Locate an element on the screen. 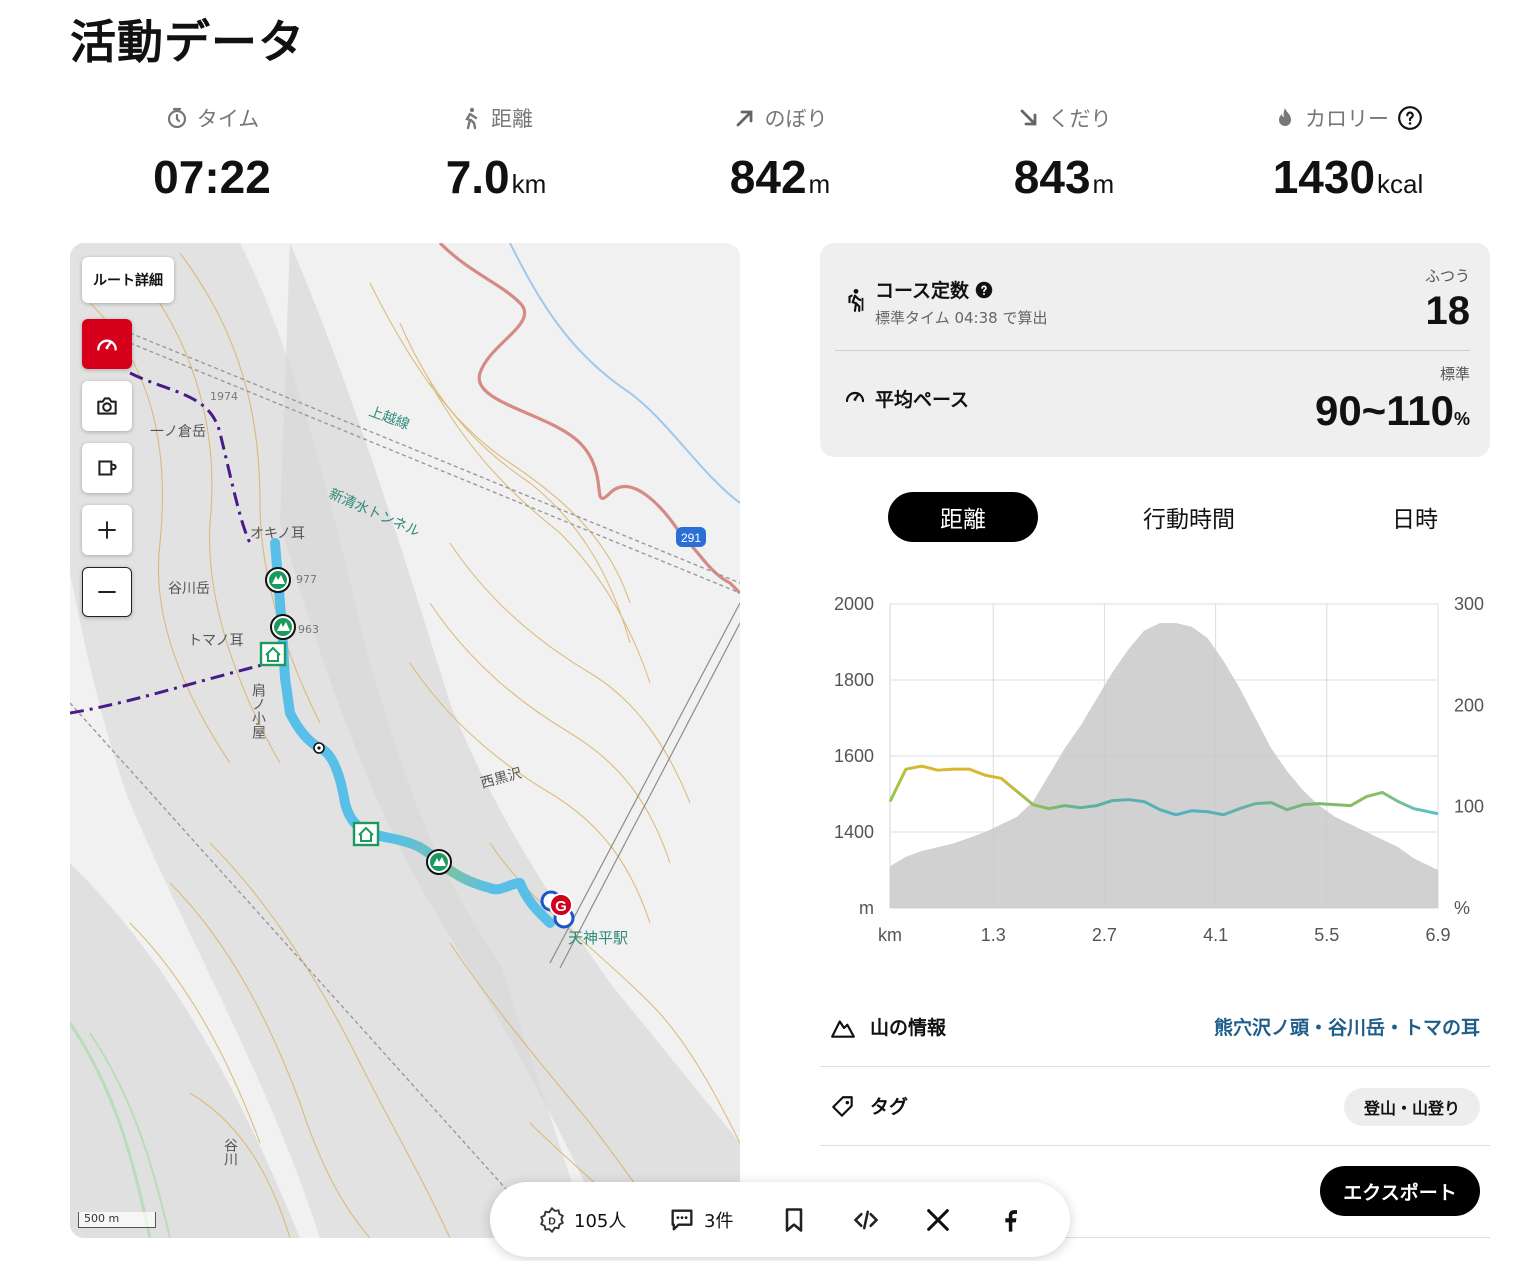 The height and width of the screenshot is (1261, 1524). share-x-button is located at coordinates (938, 1219).